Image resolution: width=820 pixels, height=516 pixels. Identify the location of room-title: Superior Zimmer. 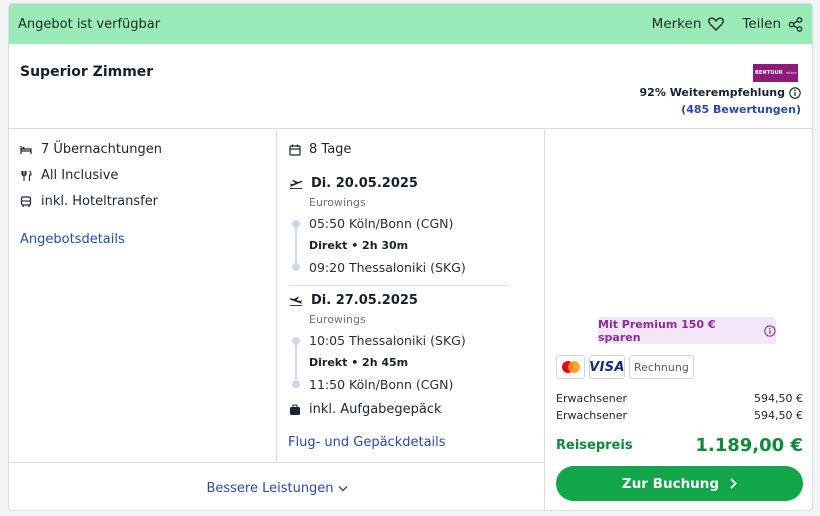
(87, 72).